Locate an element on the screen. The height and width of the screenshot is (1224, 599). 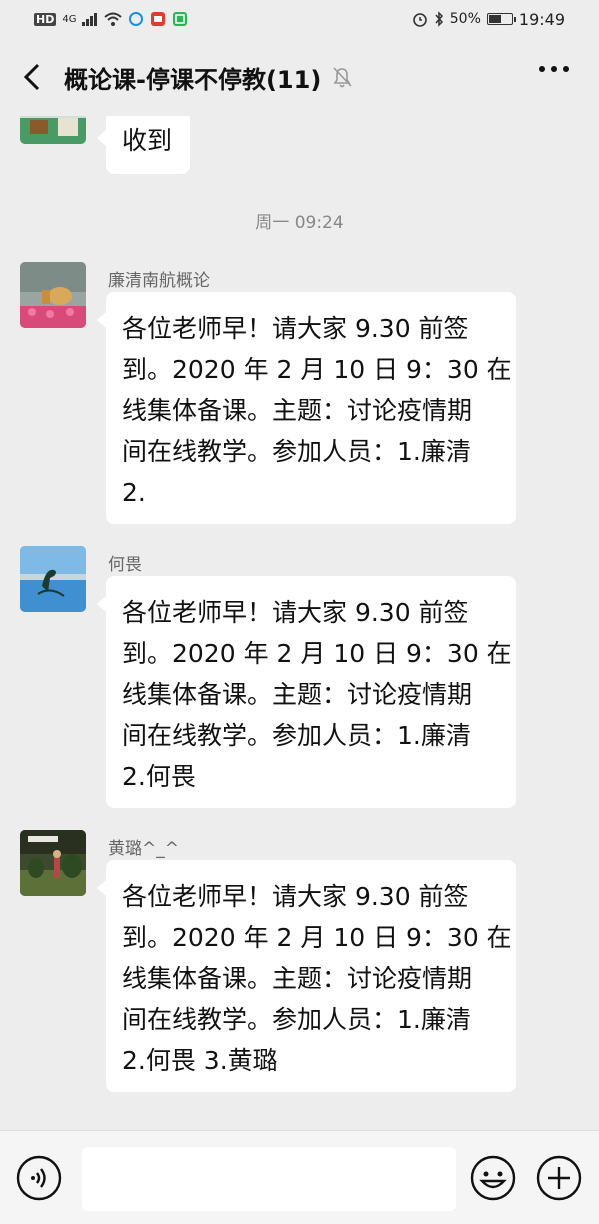
network-type-label: 4G is located at coordinates (69, 19).